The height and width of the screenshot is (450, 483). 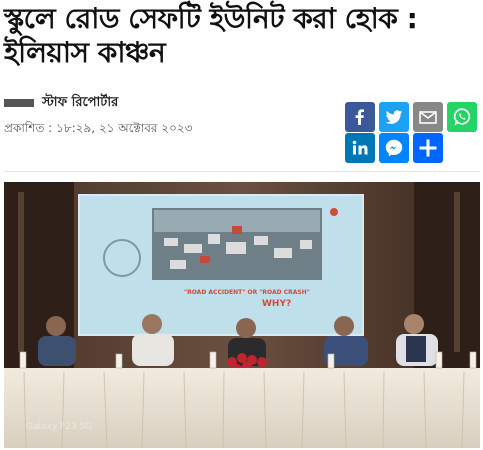 I want to click on facebook-share-button, so click(x=360, y=117).